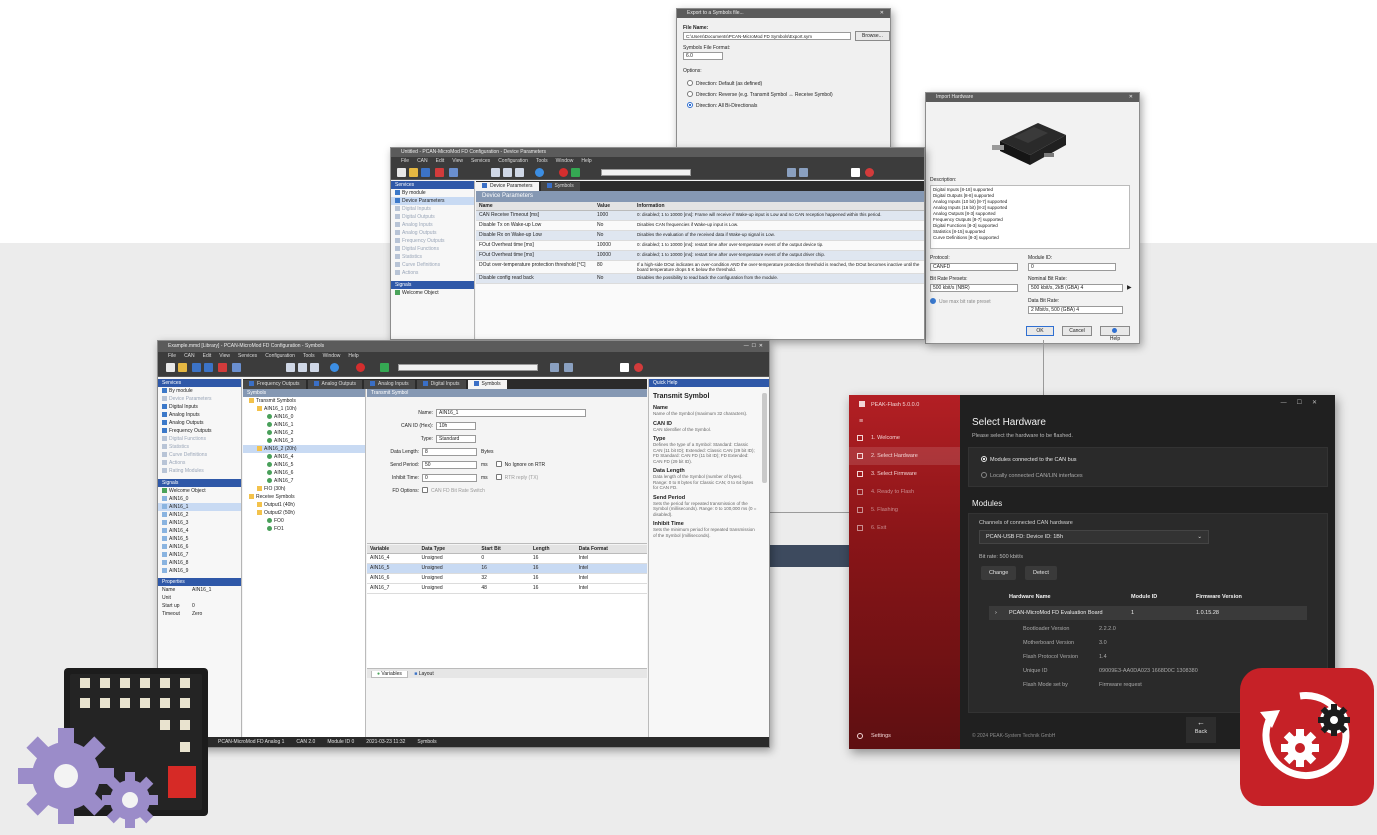 The height and width of the screenshot is (835, 1377). I want to click on tree-item: Device Parameters, so click(432, 201).